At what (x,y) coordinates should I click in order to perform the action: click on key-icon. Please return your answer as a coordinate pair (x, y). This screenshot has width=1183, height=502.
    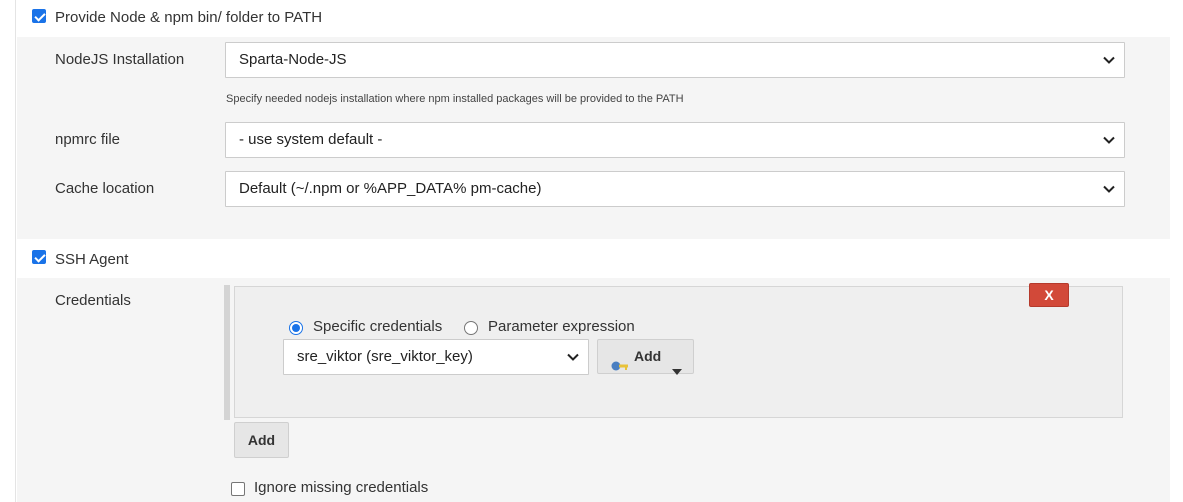
    Looking at the image, I should click on (620, 361).